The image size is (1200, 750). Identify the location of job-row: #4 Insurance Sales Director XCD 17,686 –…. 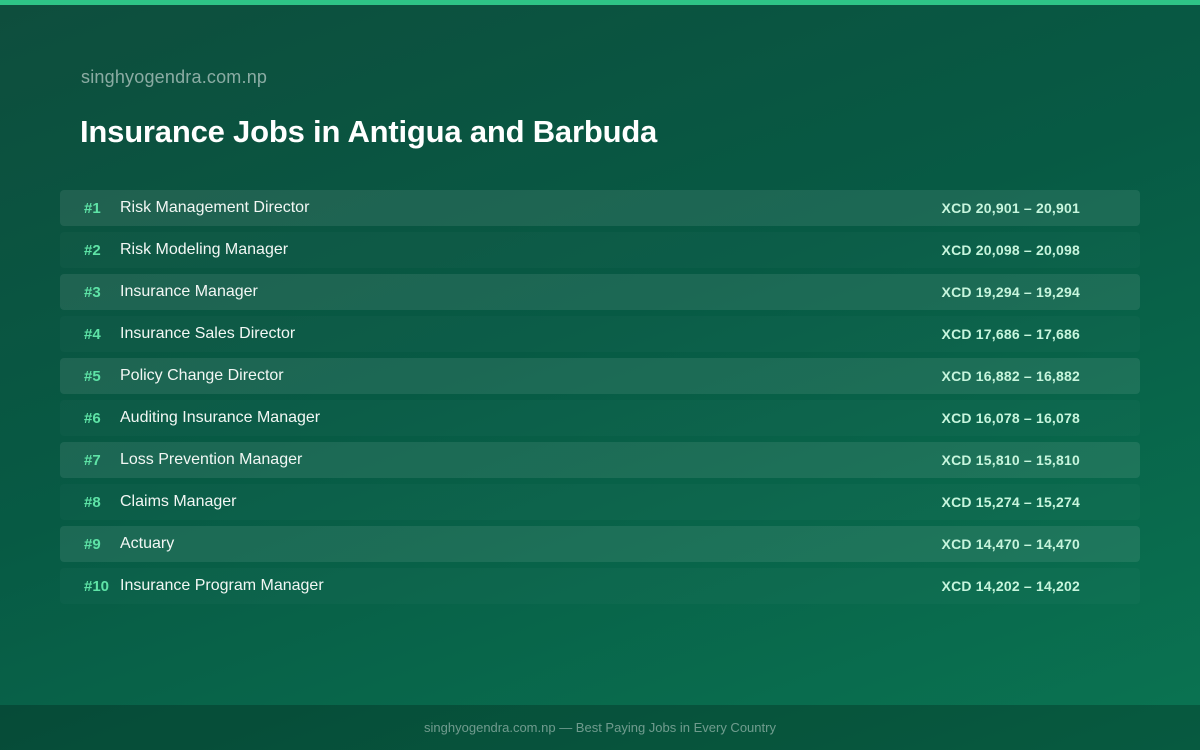
(600, 334).